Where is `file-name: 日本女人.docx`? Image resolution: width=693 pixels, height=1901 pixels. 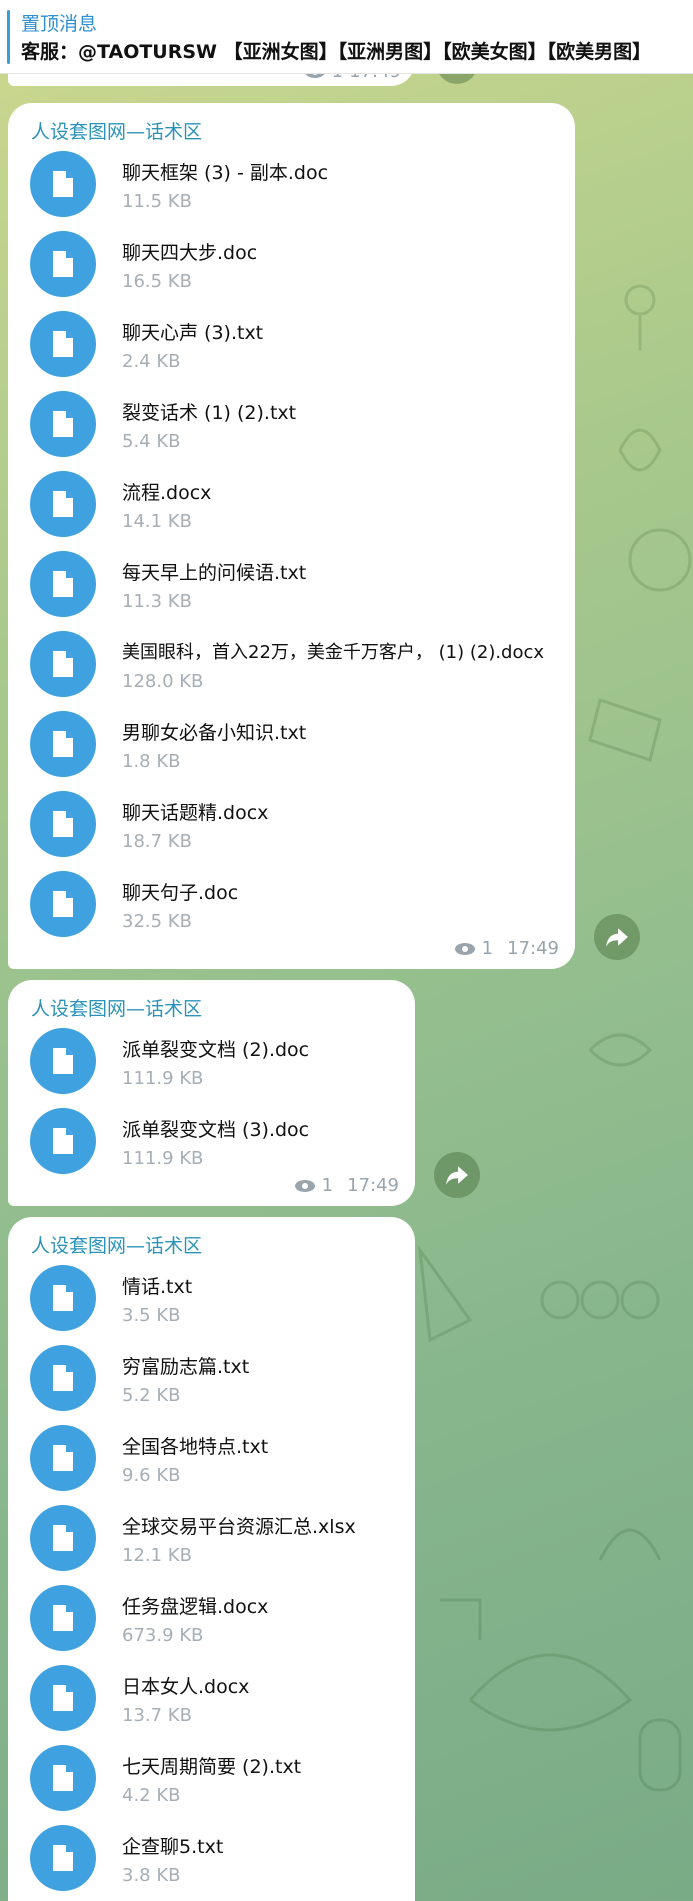 file-name: 日本女人.docx is located at coordinates (186, 1687).